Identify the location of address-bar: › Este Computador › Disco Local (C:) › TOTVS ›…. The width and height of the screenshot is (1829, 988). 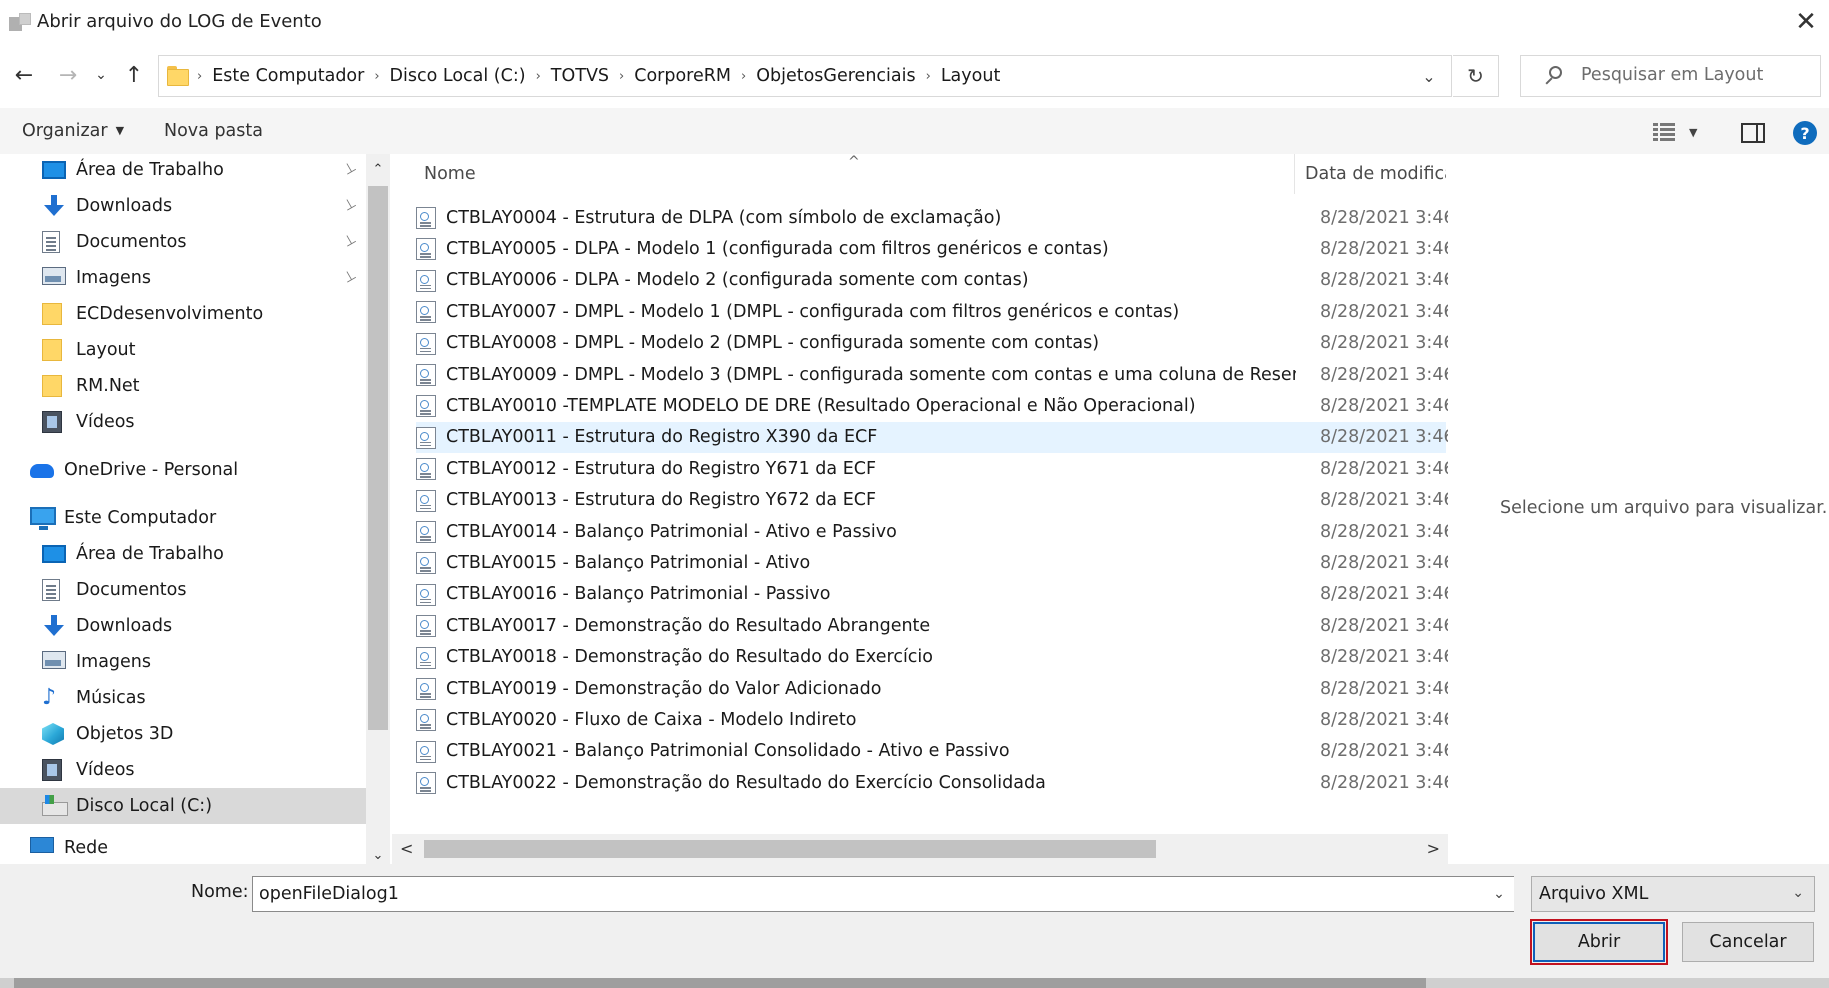
(805, 76).